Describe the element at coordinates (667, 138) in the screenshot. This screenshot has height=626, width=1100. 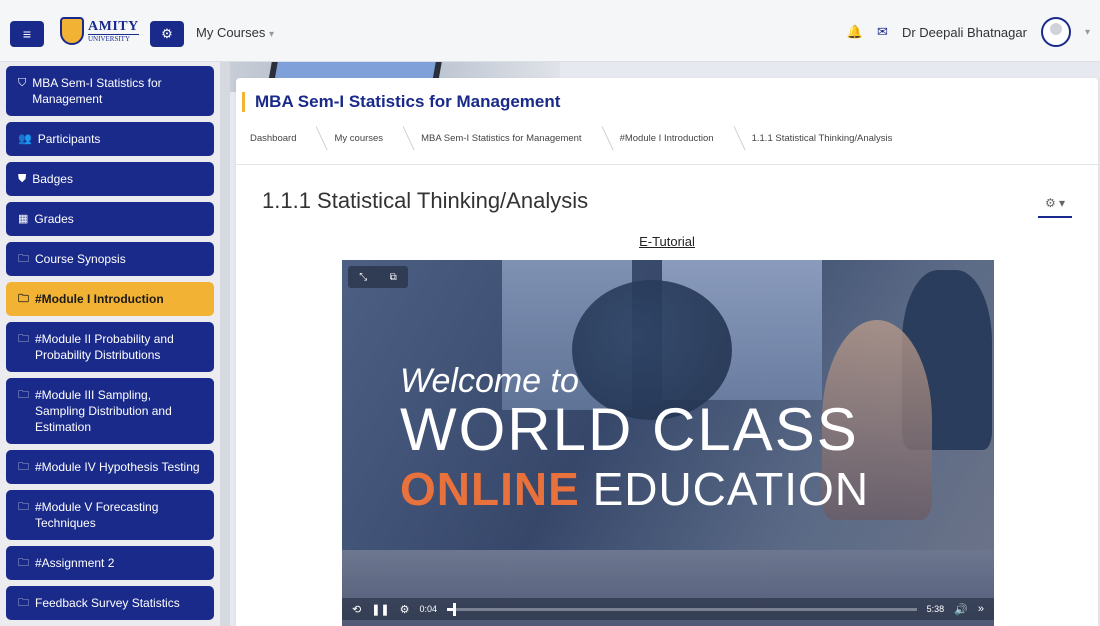
I see `breadcrumb-module: #Module I Introduction` at that location.